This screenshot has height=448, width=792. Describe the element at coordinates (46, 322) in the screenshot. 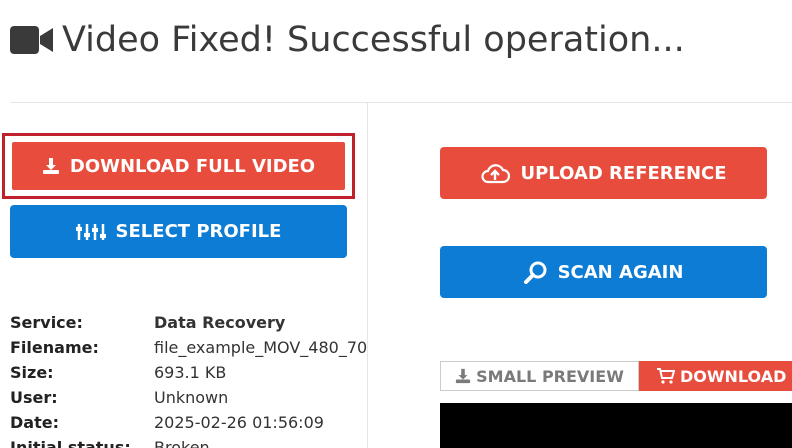

I see `service-label: Service:` at that location.